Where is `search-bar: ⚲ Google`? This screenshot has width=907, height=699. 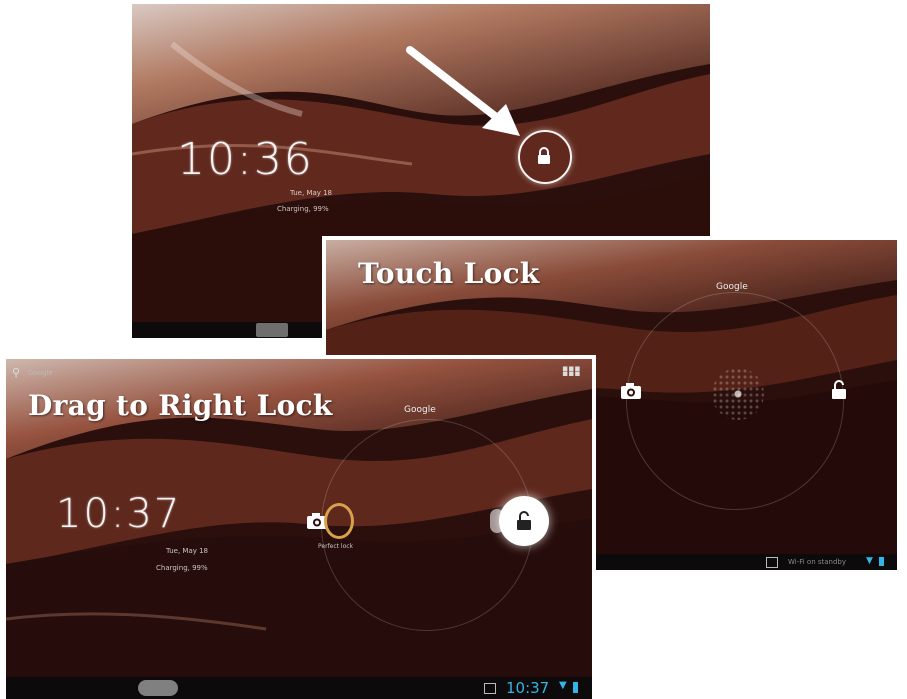 search-bar: ⚲ Google is located at coordinates (47, 373).